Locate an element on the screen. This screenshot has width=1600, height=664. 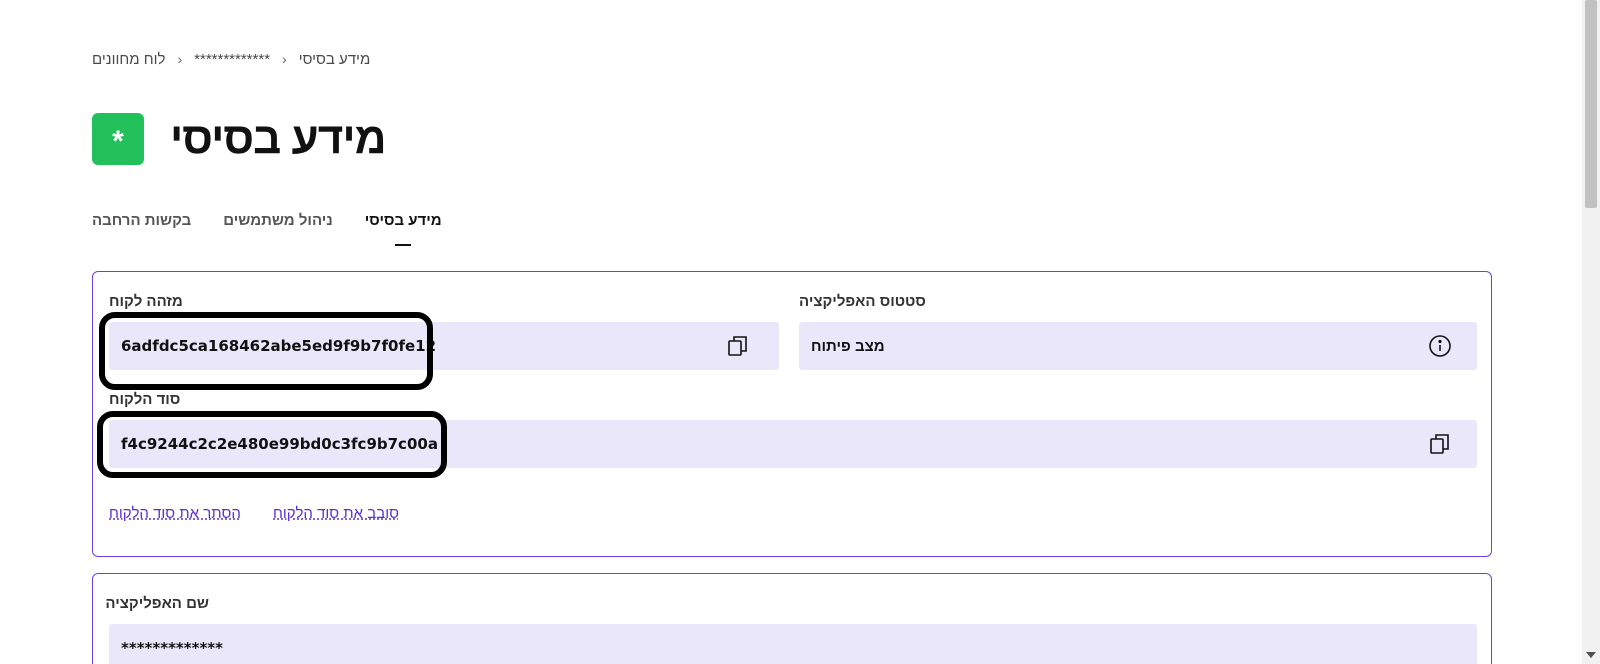
tab-extension-requests: בקשות הרחבה is located at coordinates (141, 229).